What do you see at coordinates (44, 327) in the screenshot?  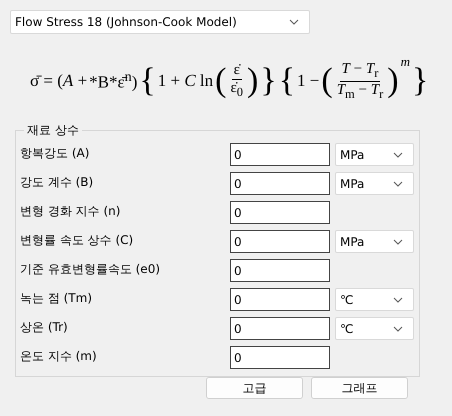 I see `field-label: 상온 (Tr)` at bounding box center [44, 327].